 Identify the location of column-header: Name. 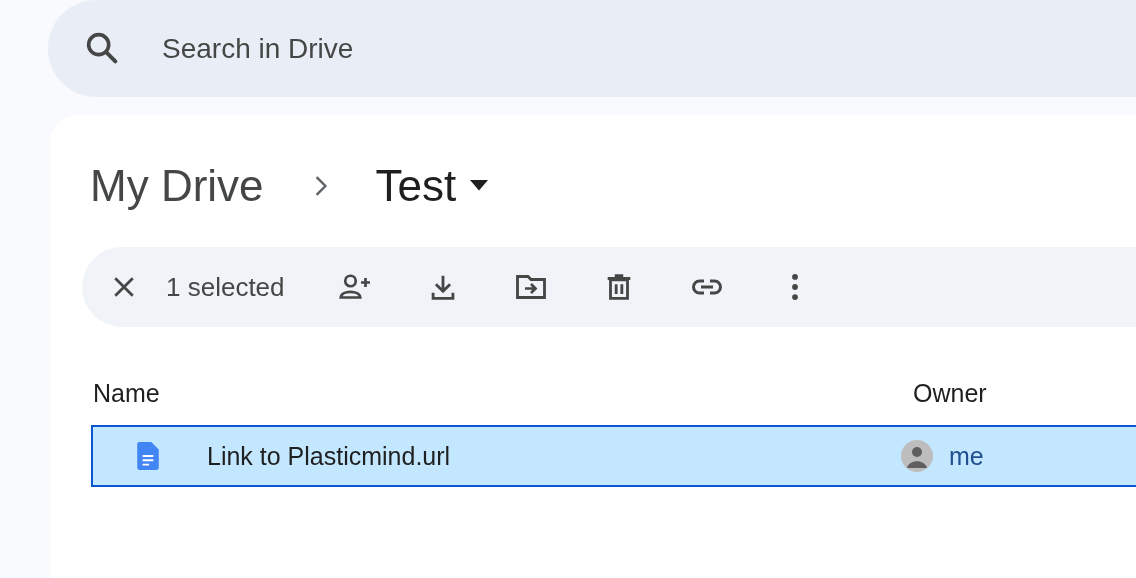
(503, 393).